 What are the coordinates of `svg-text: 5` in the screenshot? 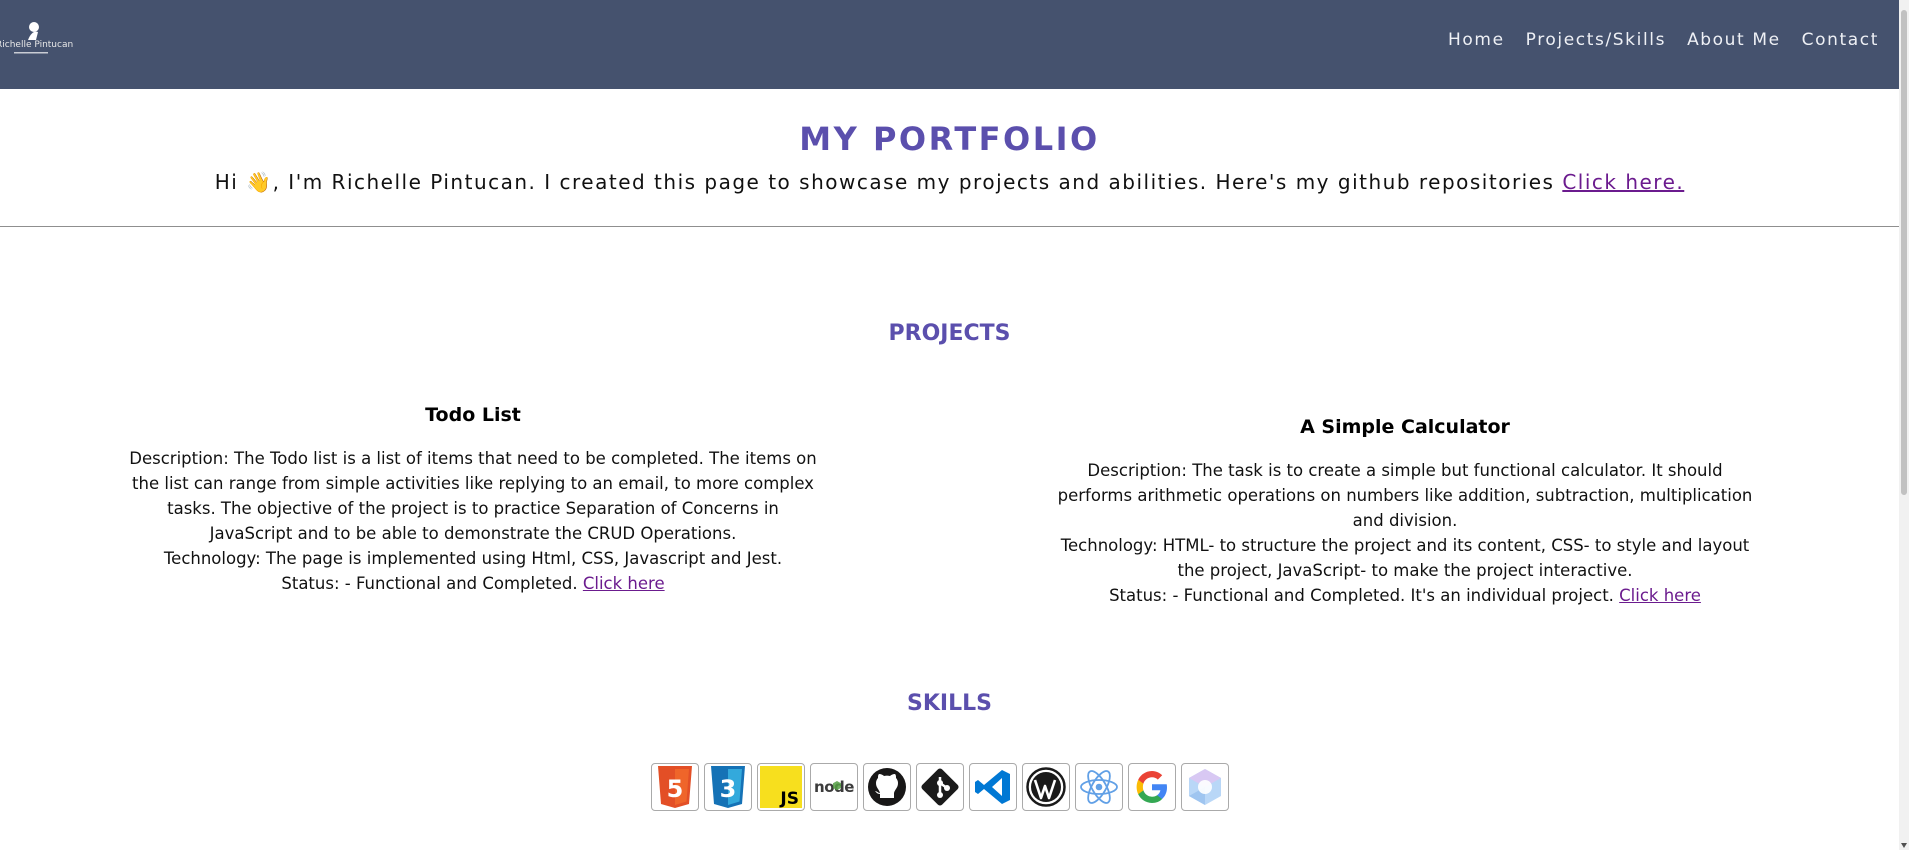 It's located at (675, 789).